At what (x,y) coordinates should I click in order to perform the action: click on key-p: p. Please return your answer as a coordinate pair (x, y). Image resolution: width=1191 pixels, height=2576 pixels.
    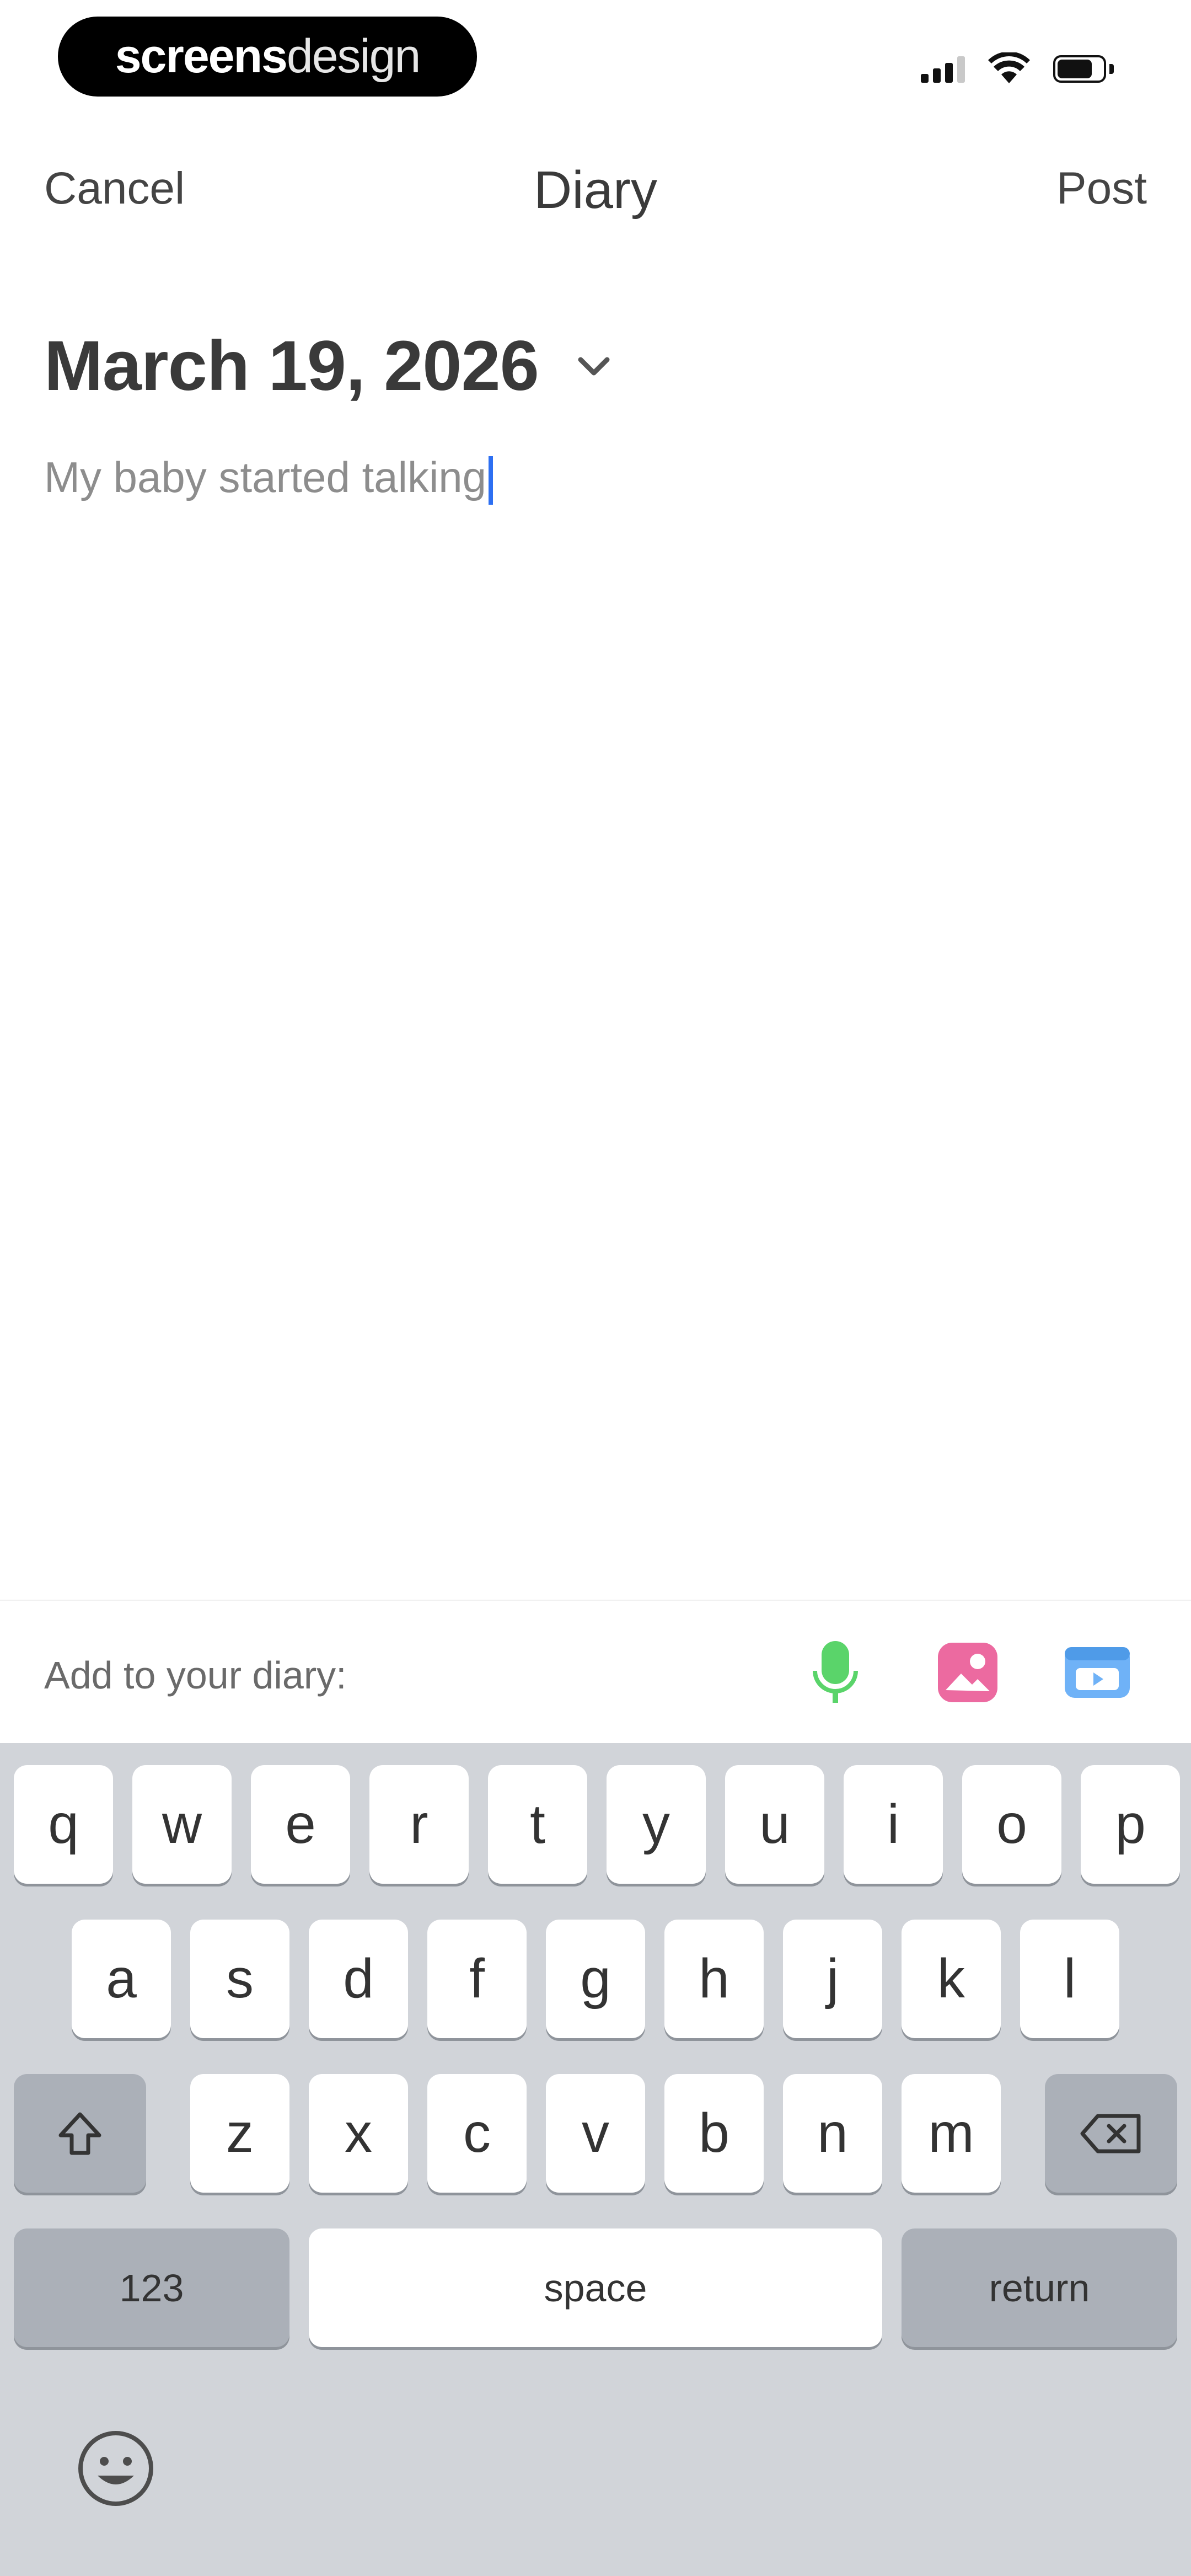
    Looking at the image, I should click on (1130, 1824).